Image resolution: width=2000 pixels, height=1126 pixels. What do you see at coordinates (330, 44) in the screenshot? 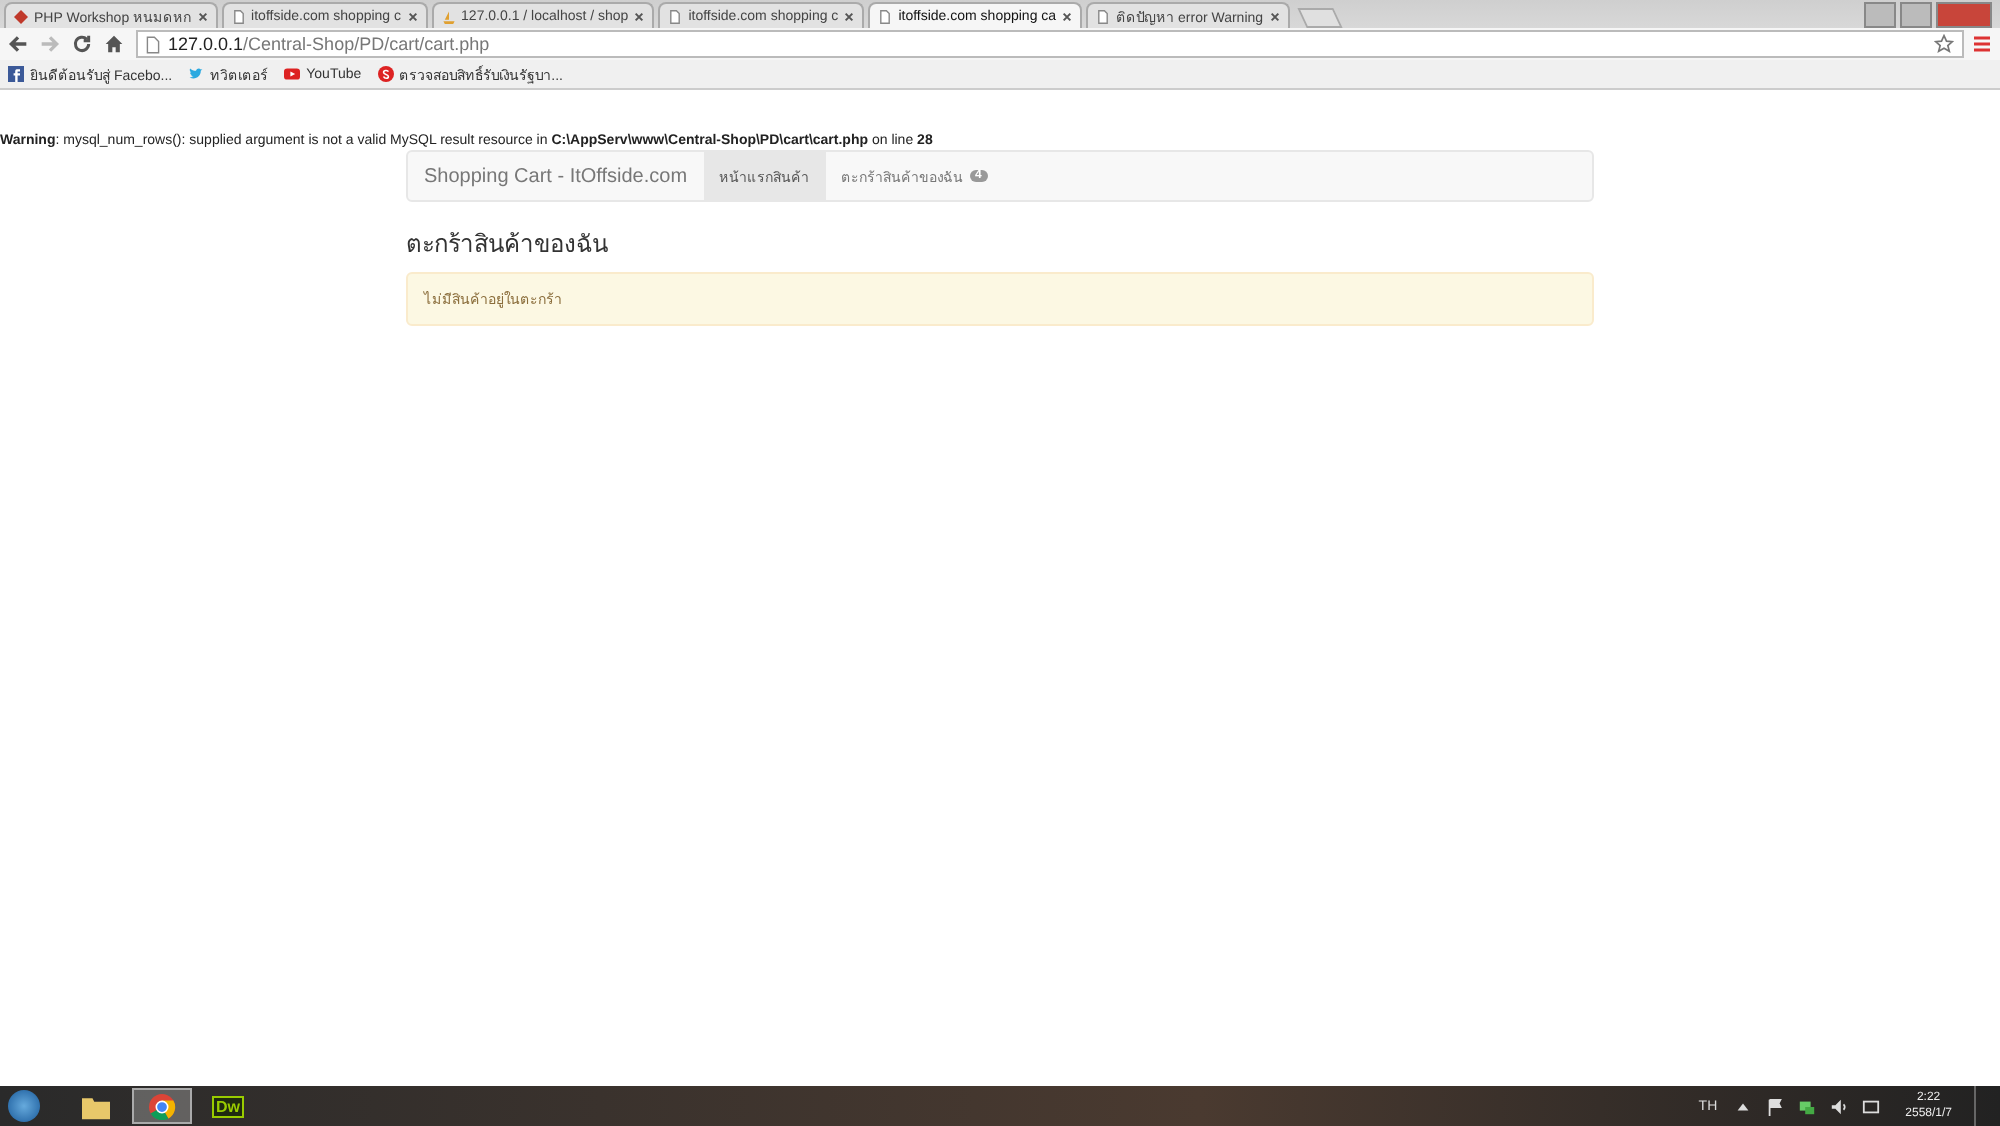
I see `url-text: 127.0.0.1/Central-Shop/PD/cart/cart.php` at bounding box center [330, 44].